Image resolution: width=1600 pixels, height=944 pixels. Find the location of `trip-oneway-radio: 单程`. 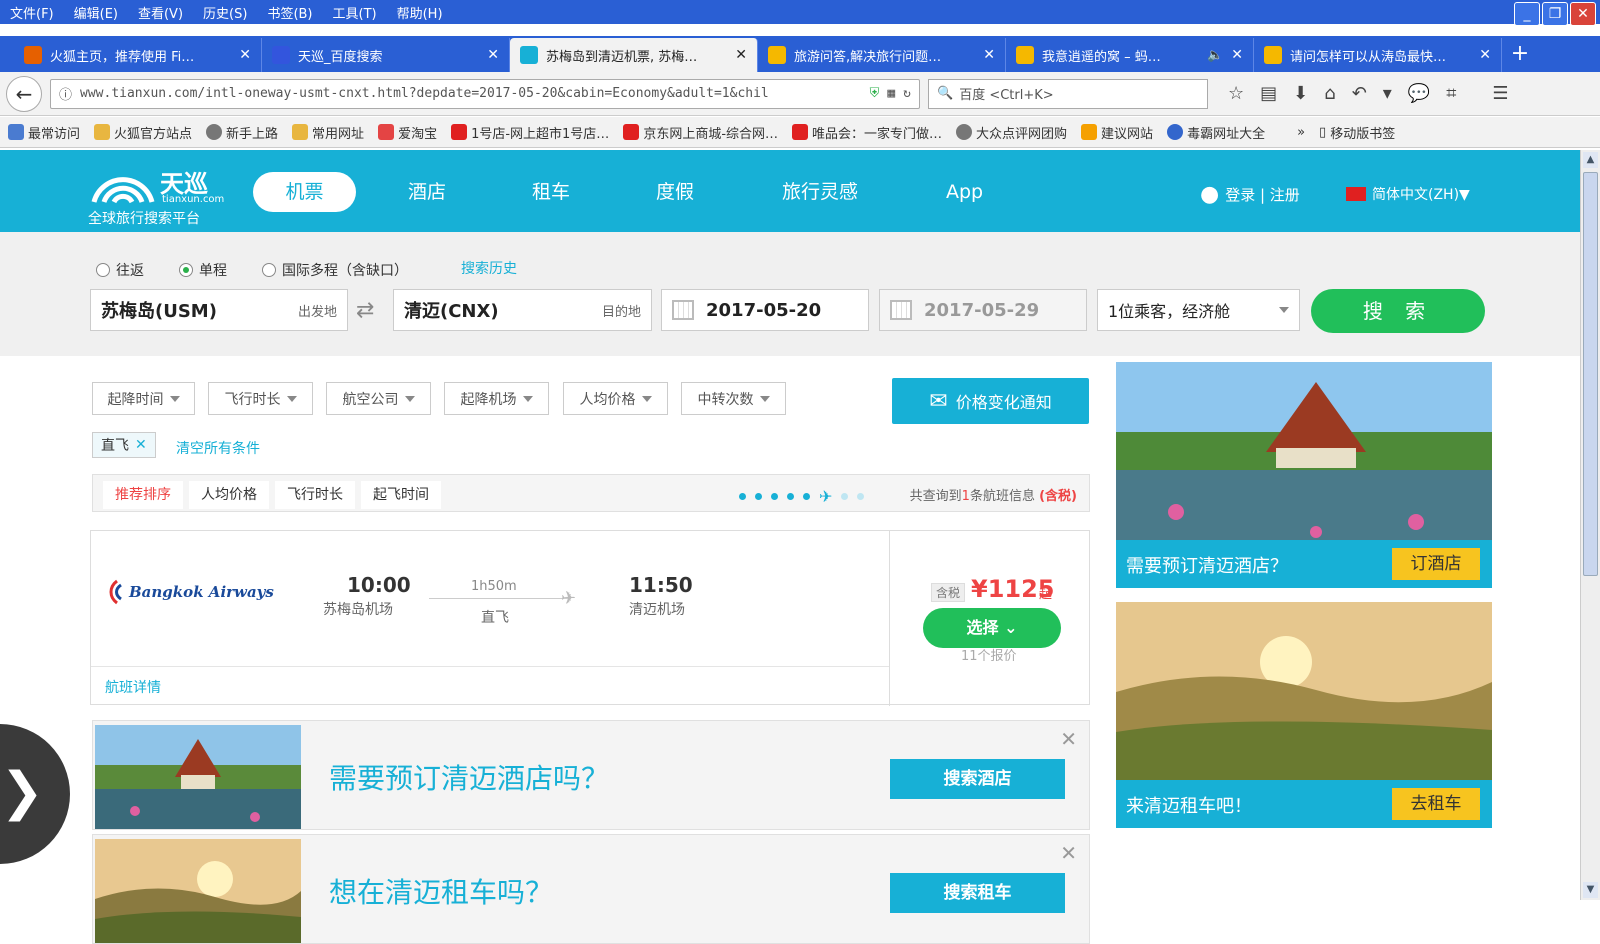

trip-oneway-radio: 单程 is located at coordinates (203, 270).